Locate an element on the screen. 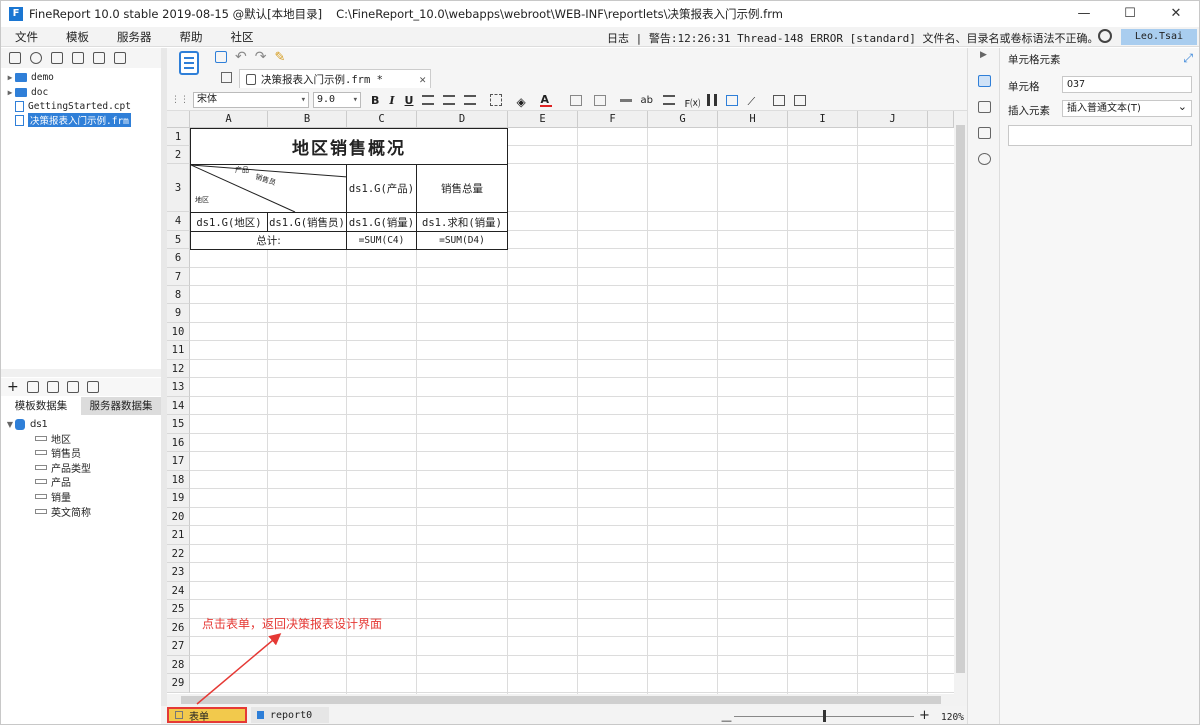 This screenshot has height=725, width=1200. row-header-24: 24 is located at coordinates (178, 591).